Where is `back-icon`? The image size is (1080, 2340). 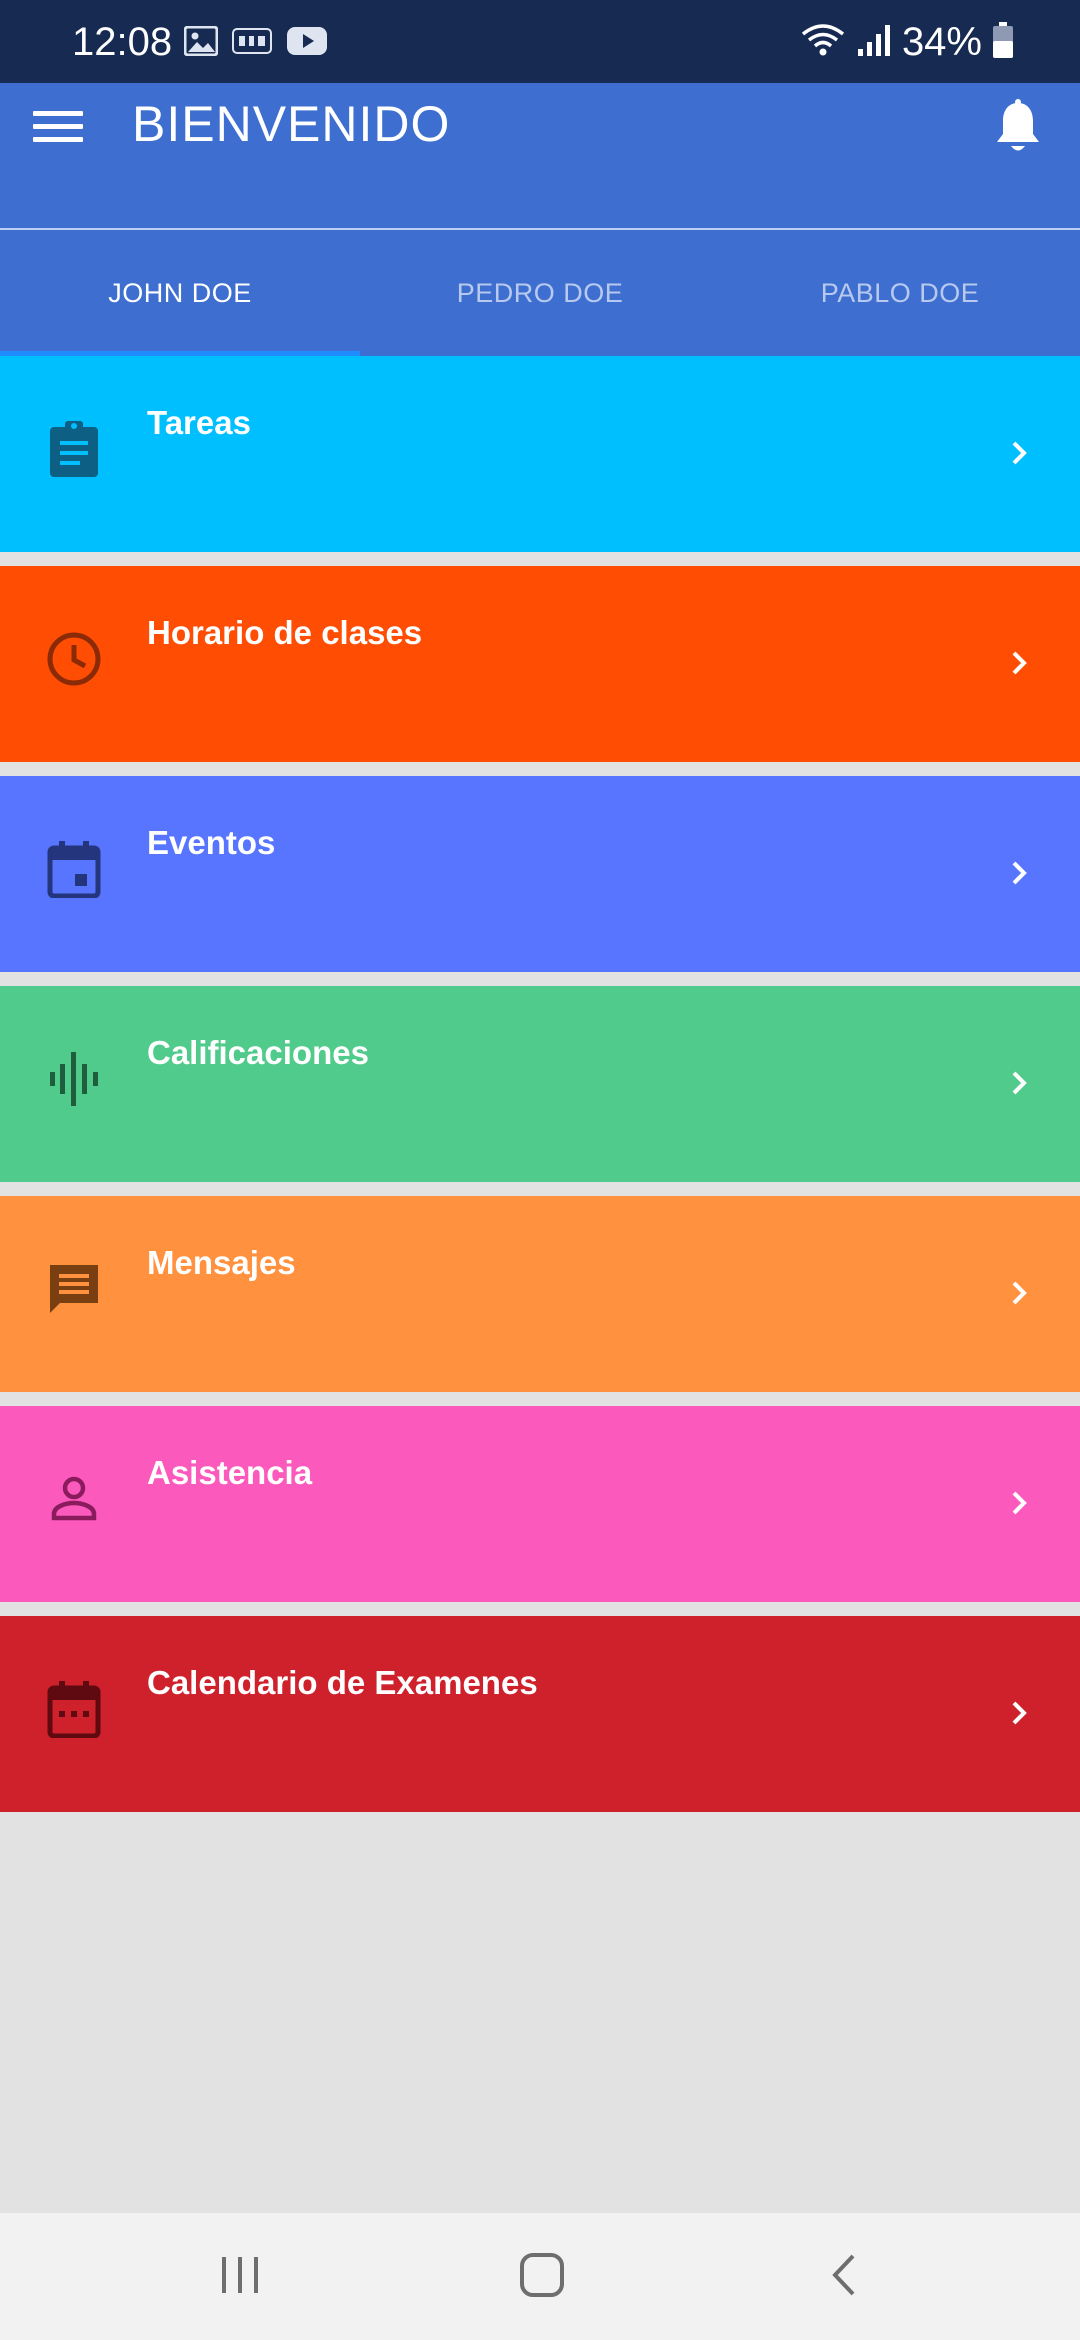
back-icon is located at coordinates (844, 2277).